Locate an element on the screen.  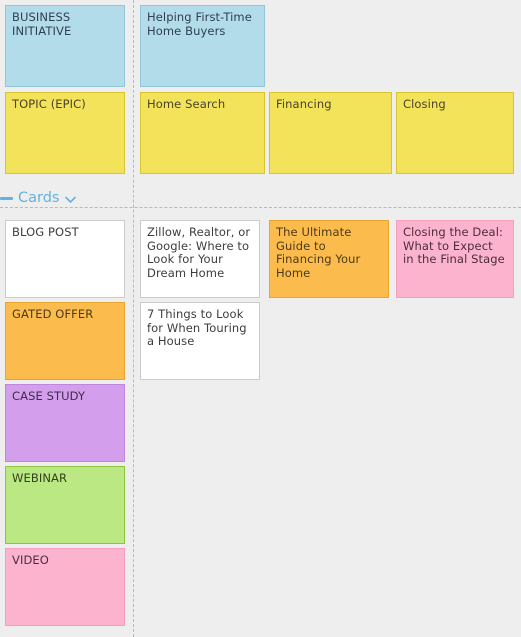
chevron-down-icon is located at coordinates (70, 199).